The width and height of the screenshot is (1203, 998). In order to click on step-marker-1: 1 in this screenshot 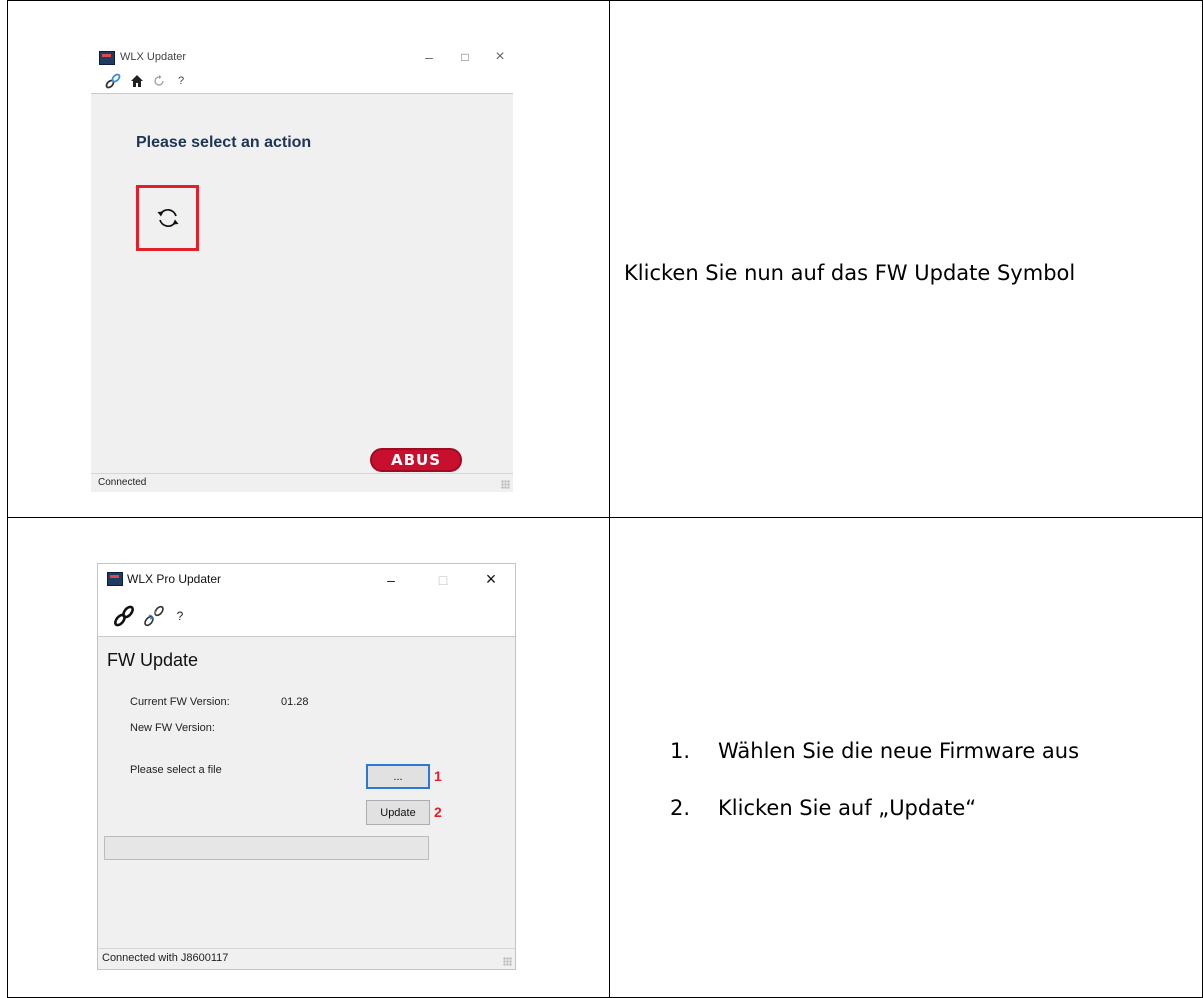, I will do `click(438, 776)`.